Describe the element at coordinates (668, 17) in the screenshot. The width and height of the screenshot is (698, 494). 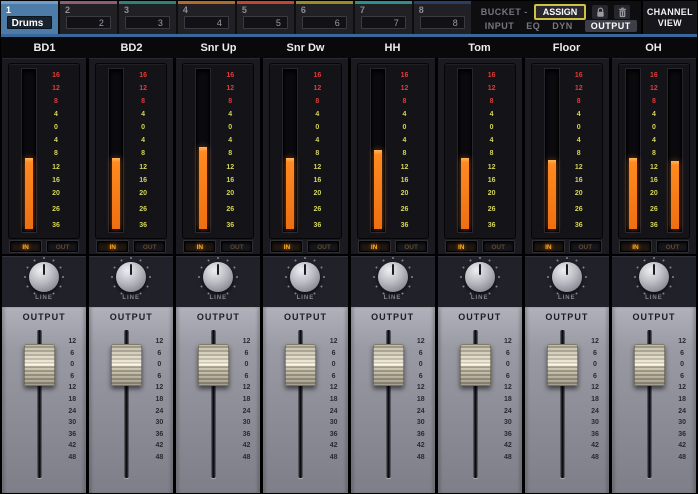
I see `channel-view-button: CHANNEL VIEW` at that location.